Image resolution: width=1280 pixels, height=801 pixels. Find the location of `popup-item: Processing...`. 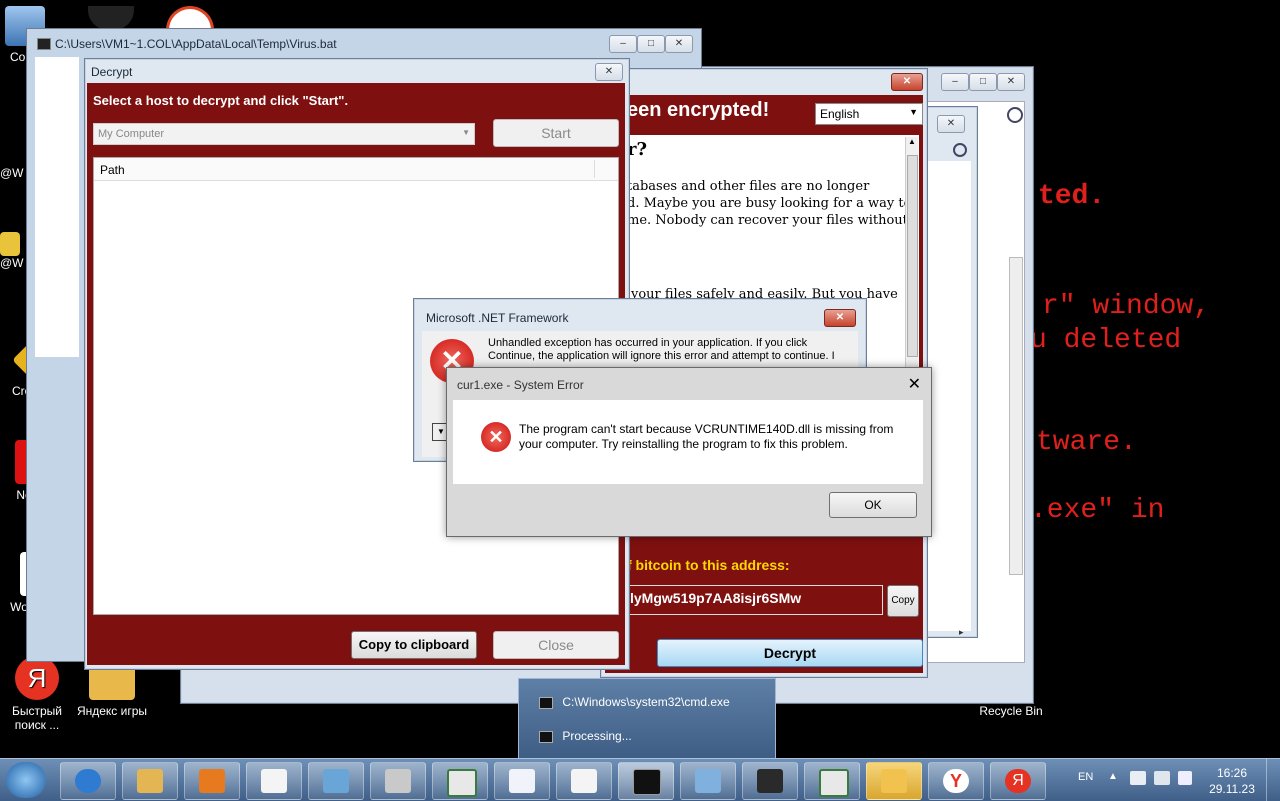

popup-item: Processing... is located at coordinates (585, 736).